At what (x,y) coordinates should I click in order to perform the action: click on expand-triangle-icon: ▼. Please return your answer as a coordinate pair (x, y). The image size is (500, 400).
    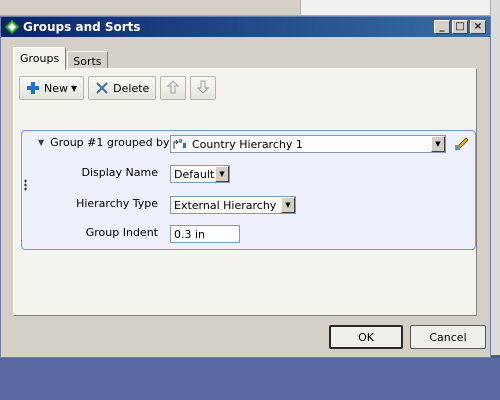
    Looking at the image, I should click on (41, 142).